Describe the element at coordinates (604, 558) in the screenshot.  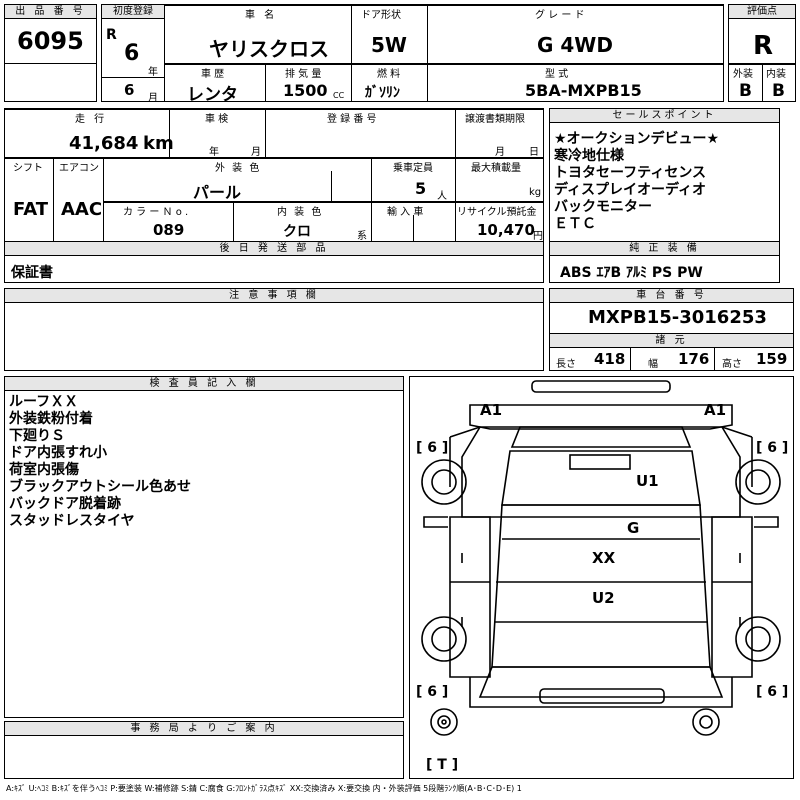
I see `damage-xx: XX` at that location.